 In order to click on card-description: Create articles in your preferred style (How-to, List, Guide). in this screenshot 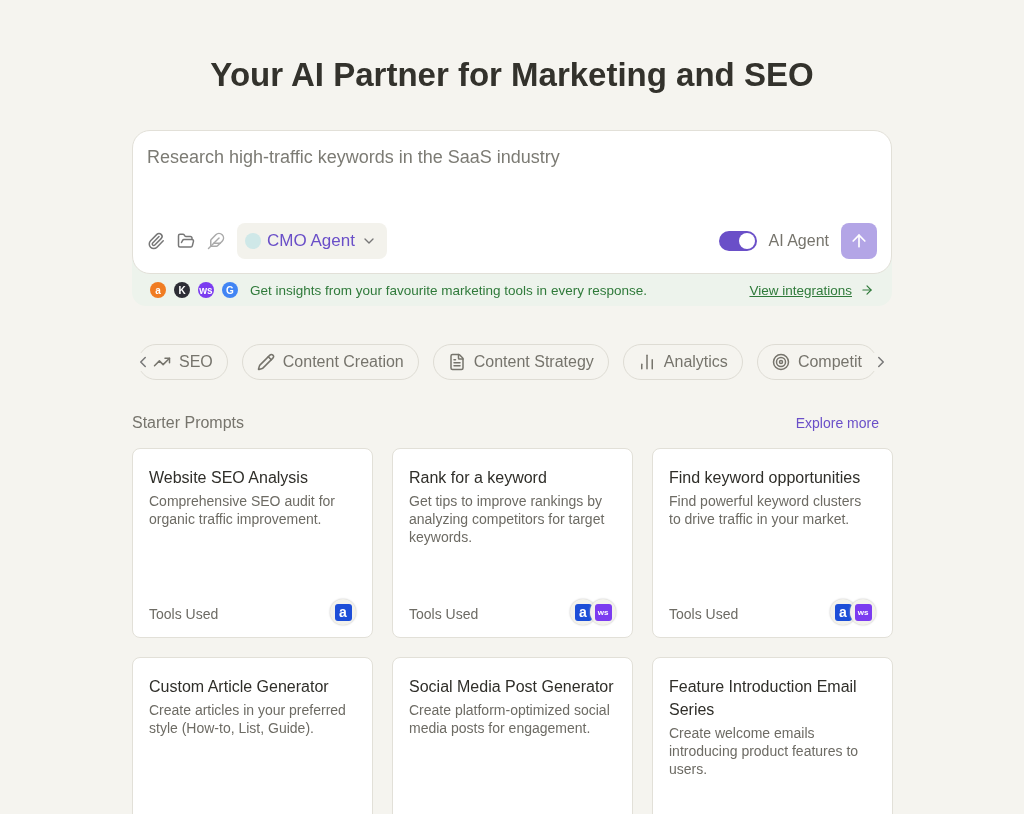, I will do `click(248, 719)`.